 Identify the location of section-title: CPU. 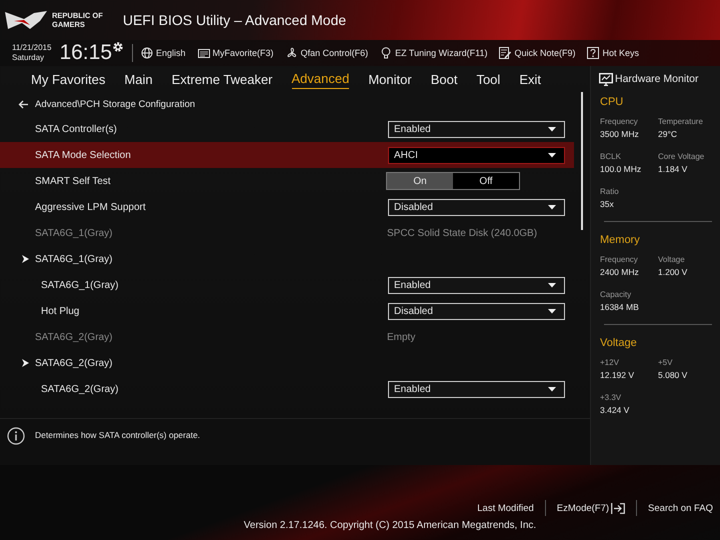
(612, 102).